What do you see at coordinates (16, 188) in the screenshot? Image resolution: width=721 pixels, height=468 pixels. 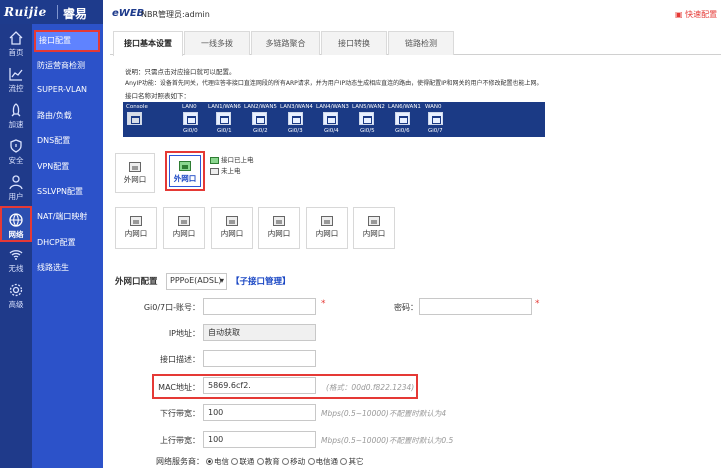 I see `rail-item-user: 用户` at bounding box center [16, 188].